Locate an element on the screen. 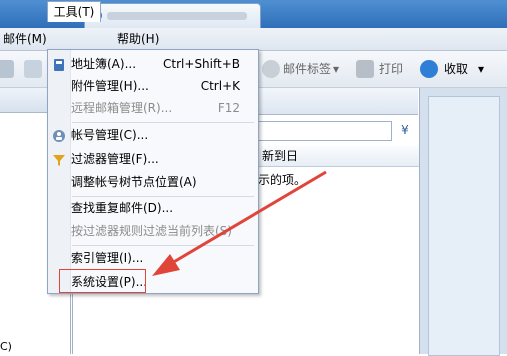 Image resolution: width=507 pixels, height=356 pixels. menu-tools: 工具(T) is located at coordinates (74, 11).